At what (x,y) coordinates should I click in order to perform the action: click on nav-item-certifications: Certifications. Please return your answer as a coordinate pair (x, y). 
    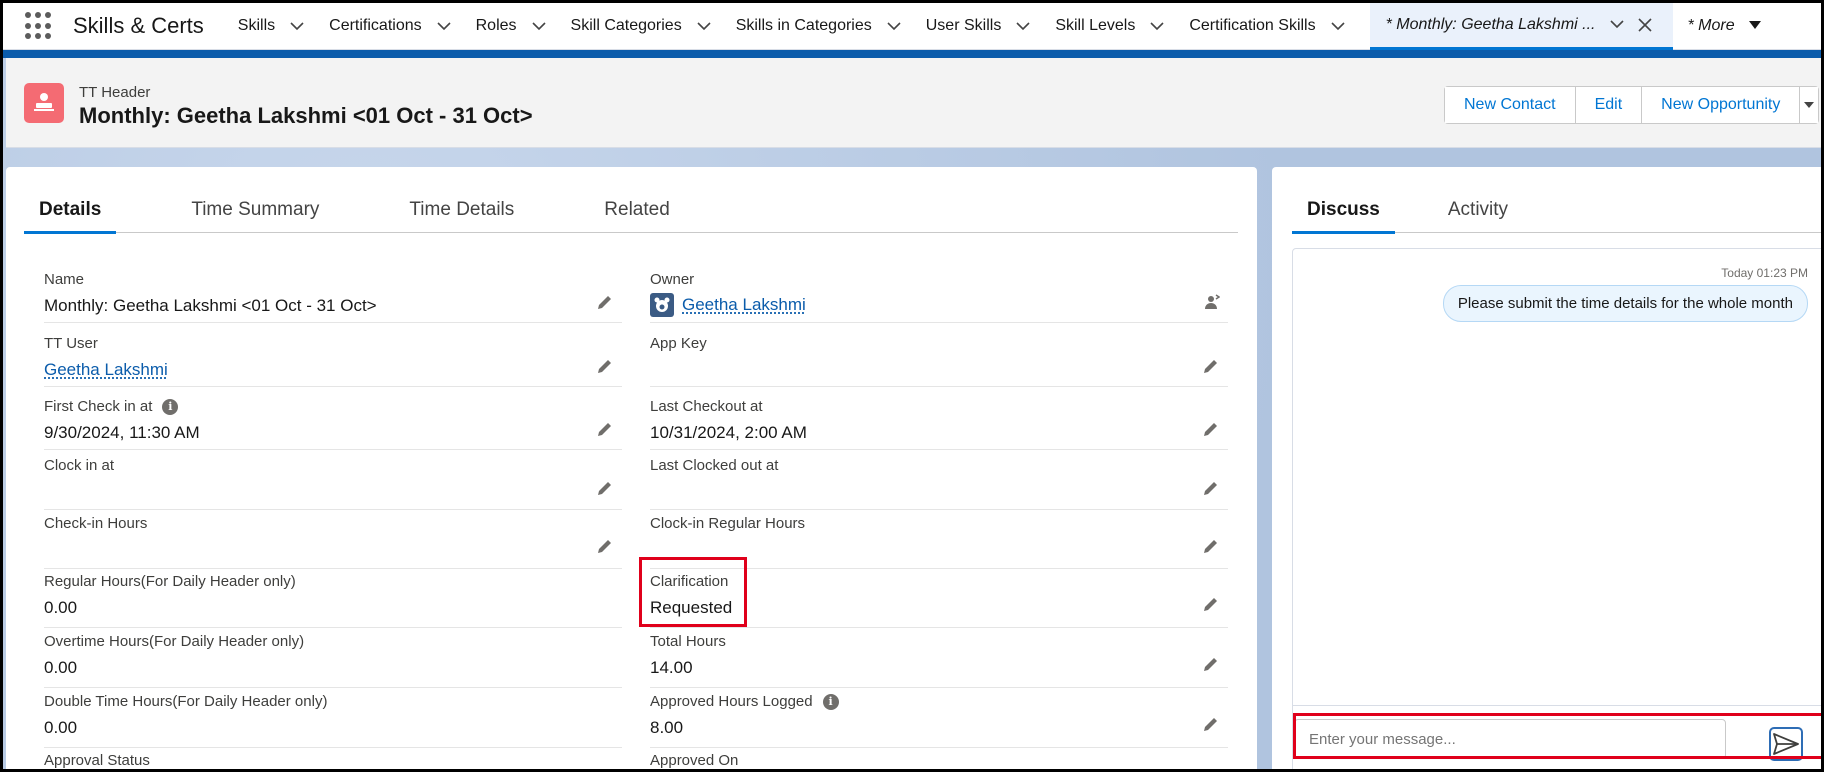
    Looking at the image, I should click on (402, 26).